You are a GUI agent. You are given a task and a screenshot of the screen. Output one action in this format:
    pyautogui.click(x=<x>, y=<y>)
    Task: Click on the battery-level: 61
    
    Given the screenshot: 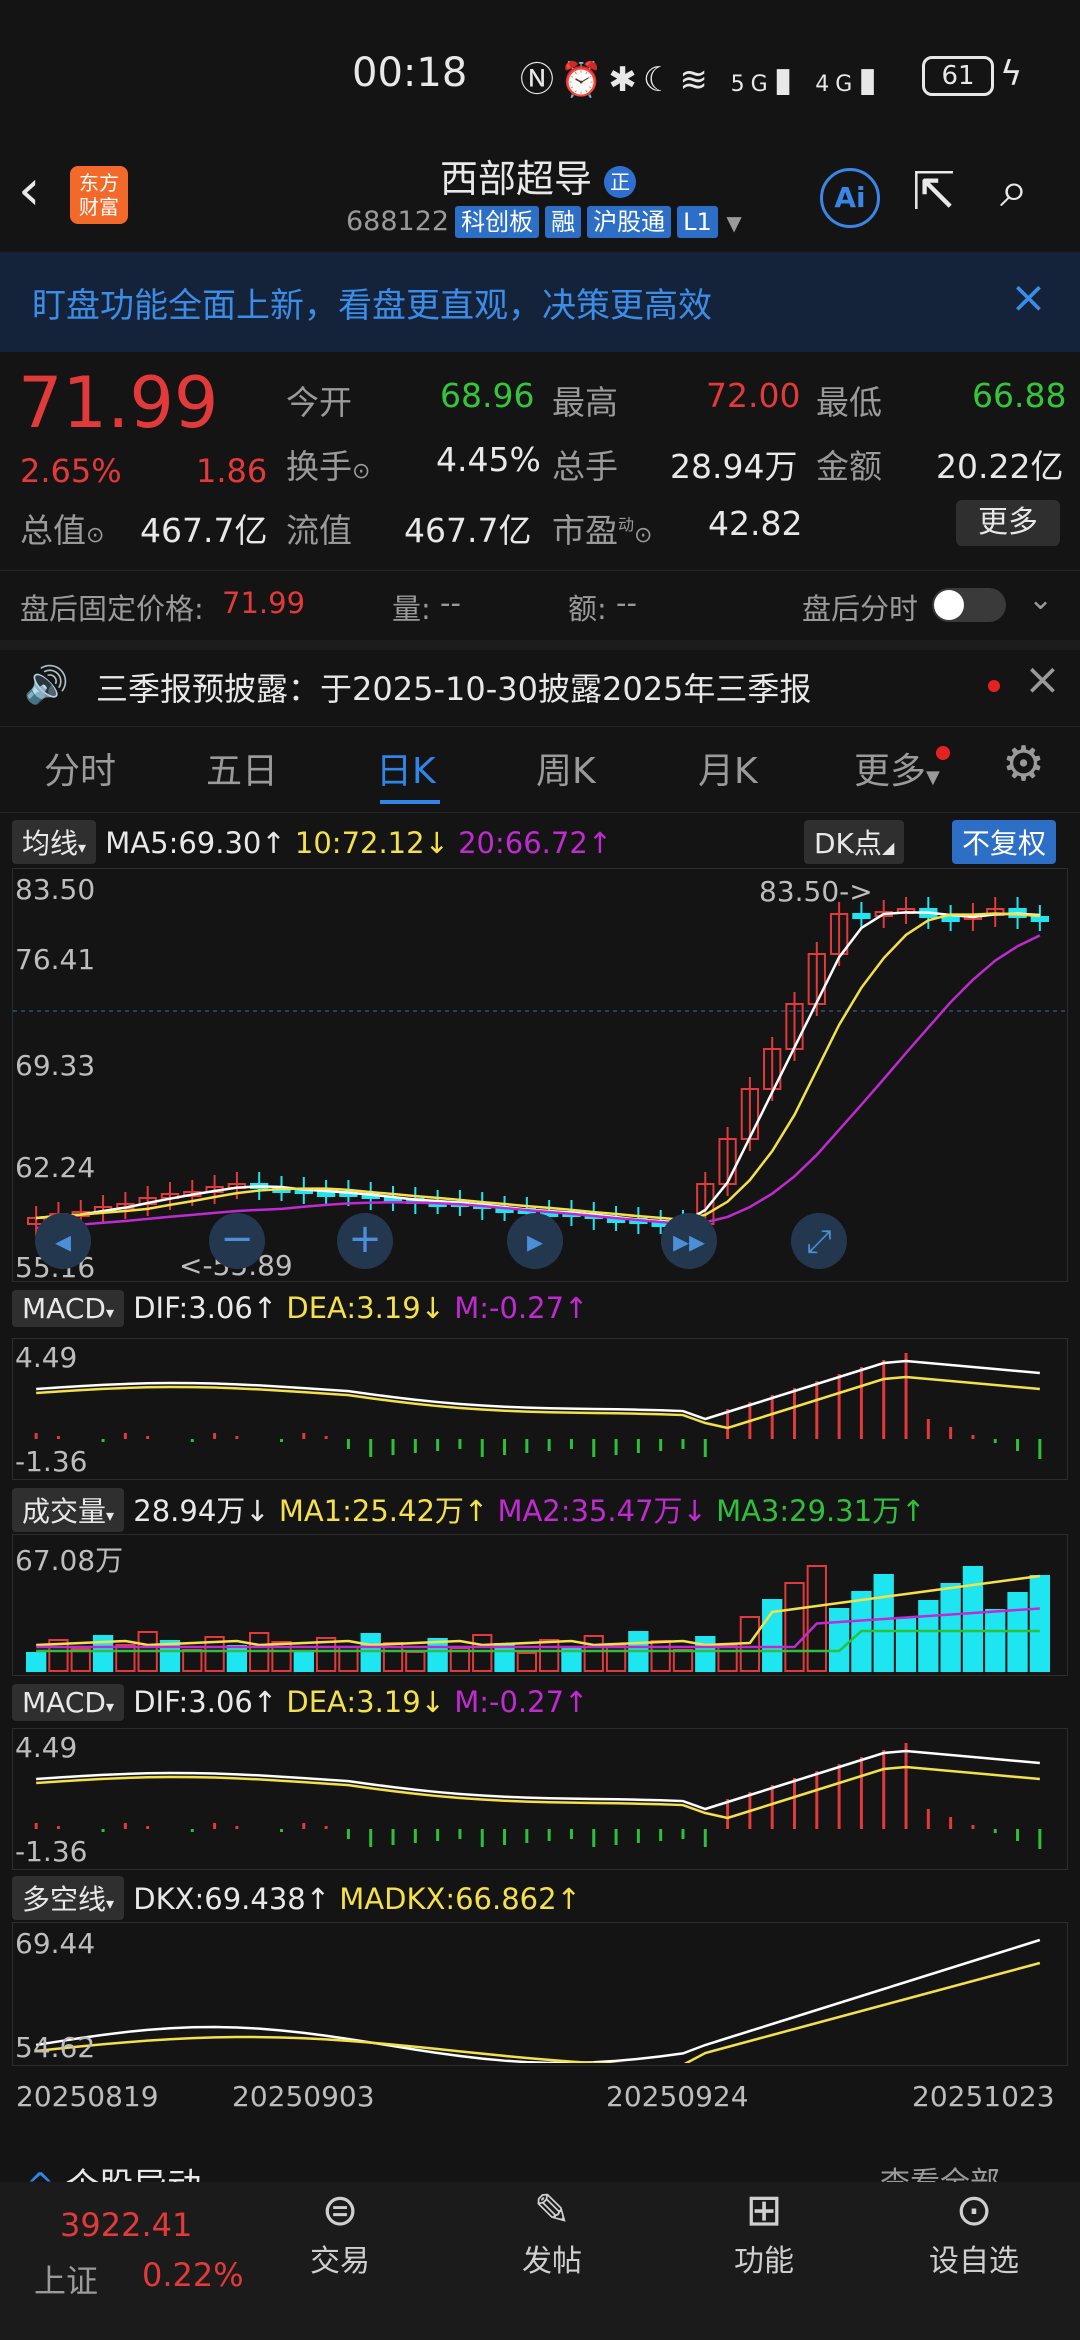 What is the action you would take?
    pyautogui.click(x=958, y=76)
    